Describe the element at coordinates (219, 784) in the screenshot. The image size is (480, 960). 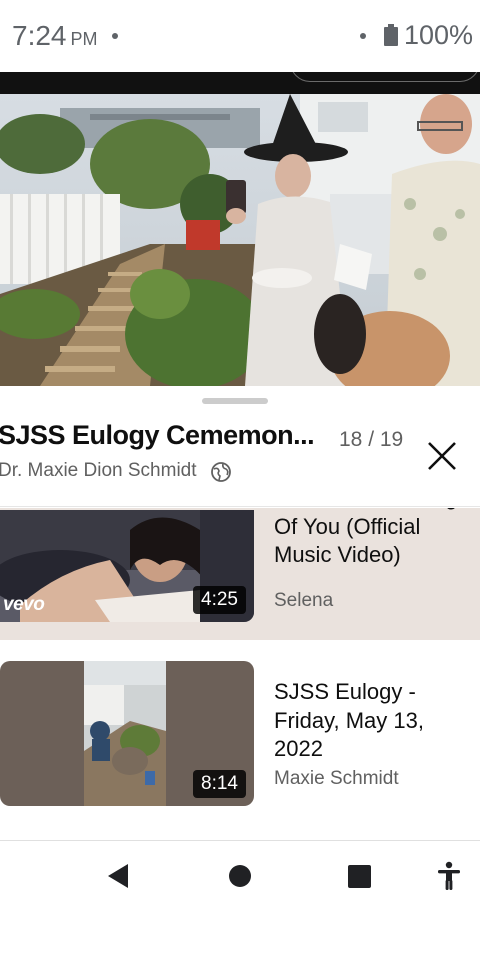
I see `duration-badge: 8:14` at that location.